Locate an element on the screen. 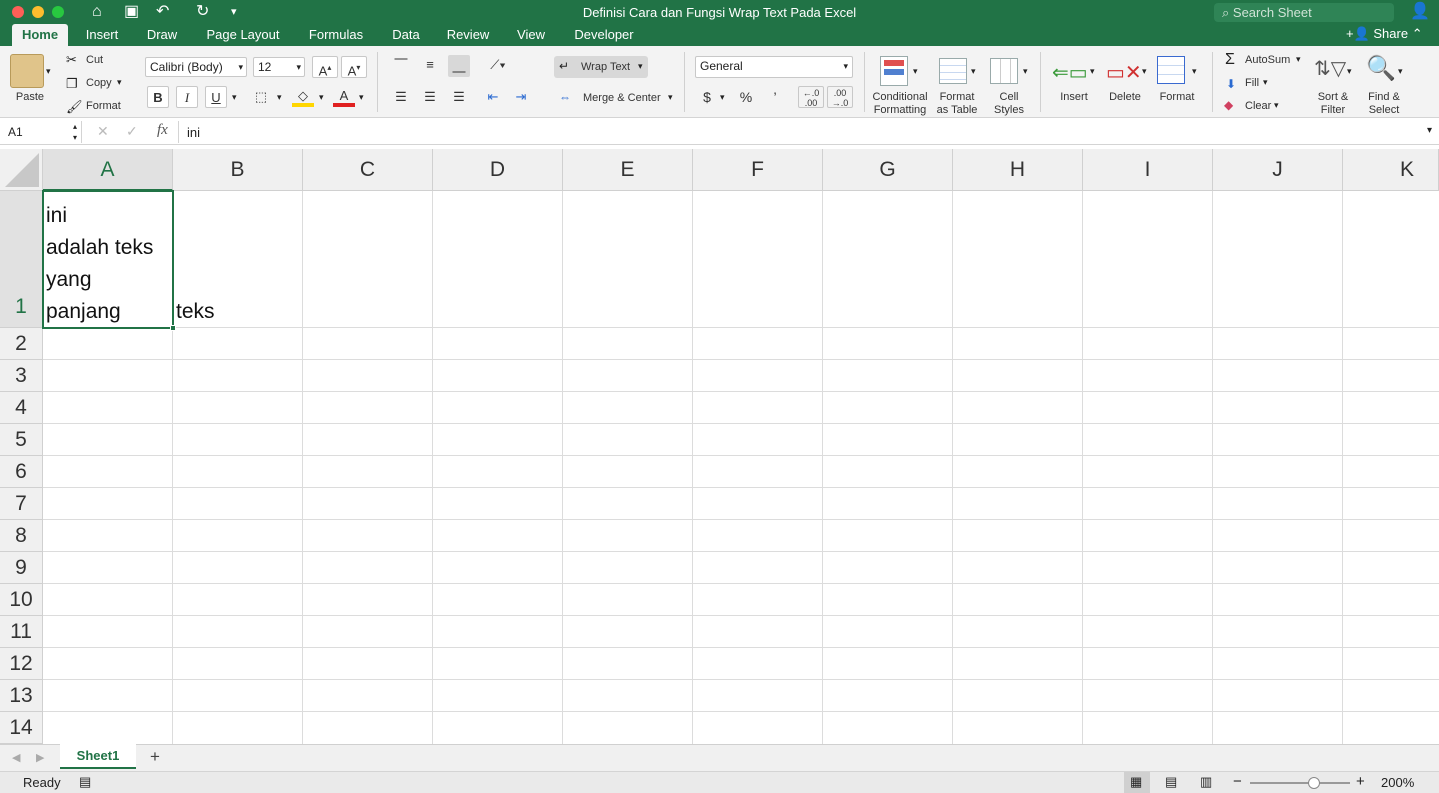 Image resolution: width=1439 pixels, height=793 pixels. column-header-c: C is located at coordinates (368, 170).